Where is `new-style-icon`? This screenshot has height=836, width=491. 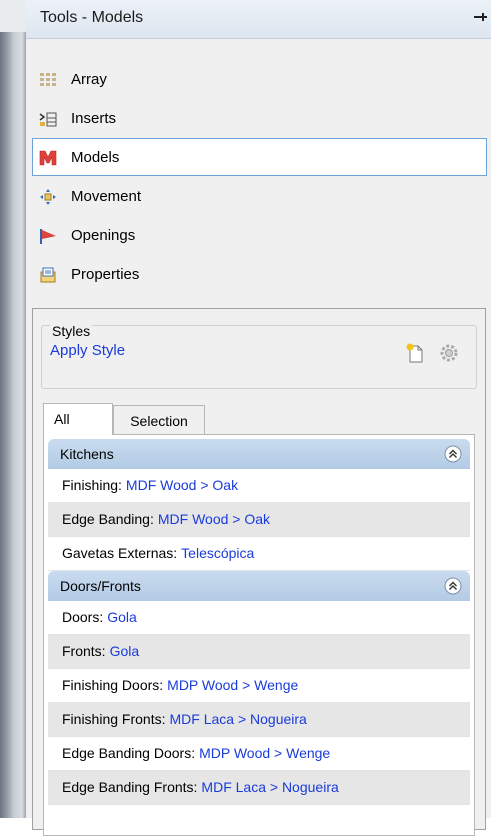 new-style-icon is located at coordinates (415, 353).